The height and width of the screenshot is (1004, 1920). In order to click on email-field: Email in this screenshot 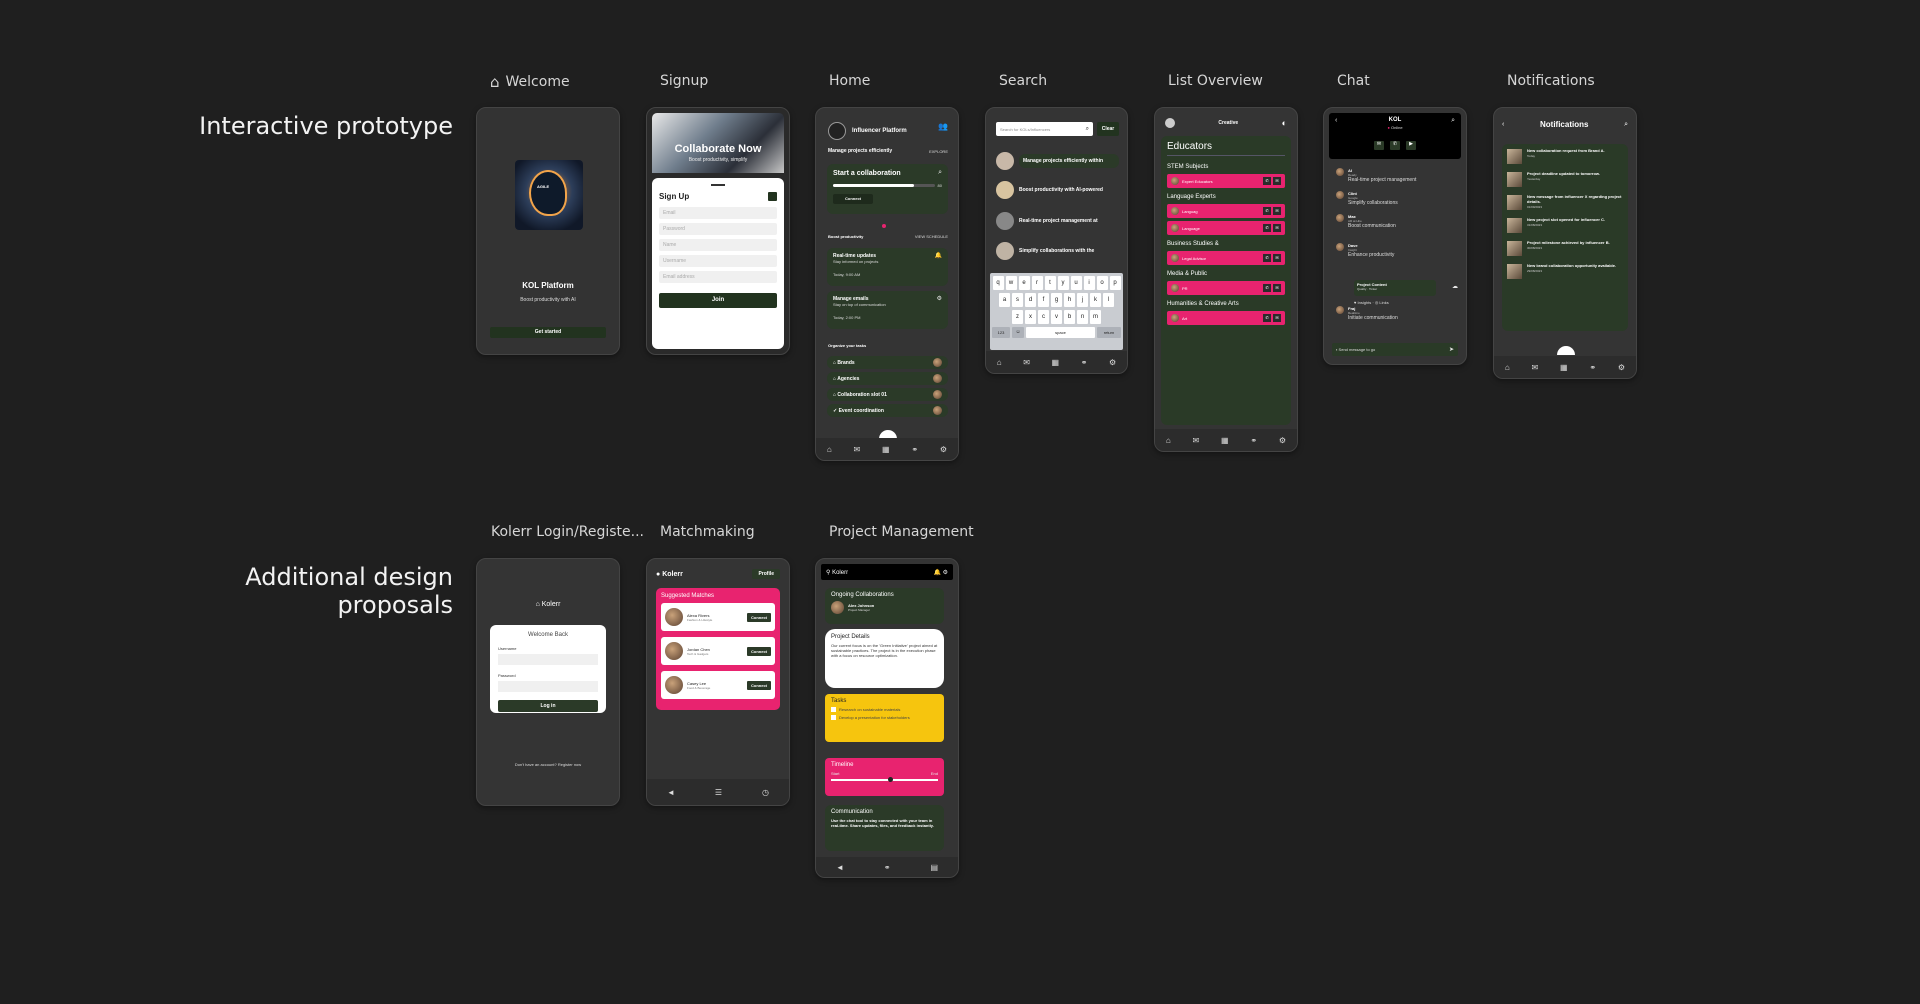, I will do `click(718, 213)`.